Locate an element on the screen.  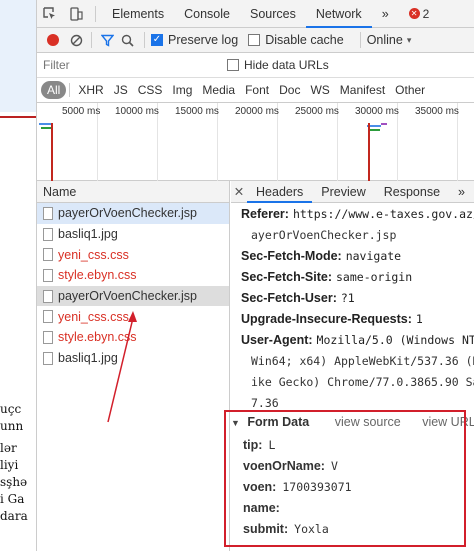
clear-icon is located at coordinates (76, 40).